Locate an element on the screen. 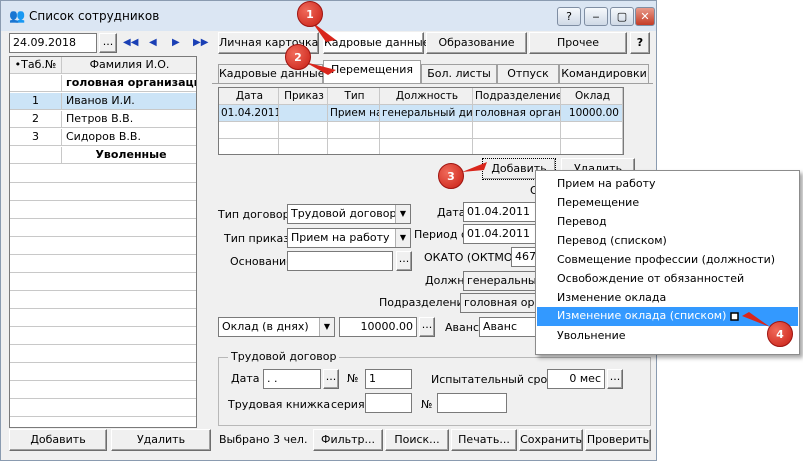 This screenshot has width=803, height=461. mouse-cursor-icon is located at coordinates (734, 316).